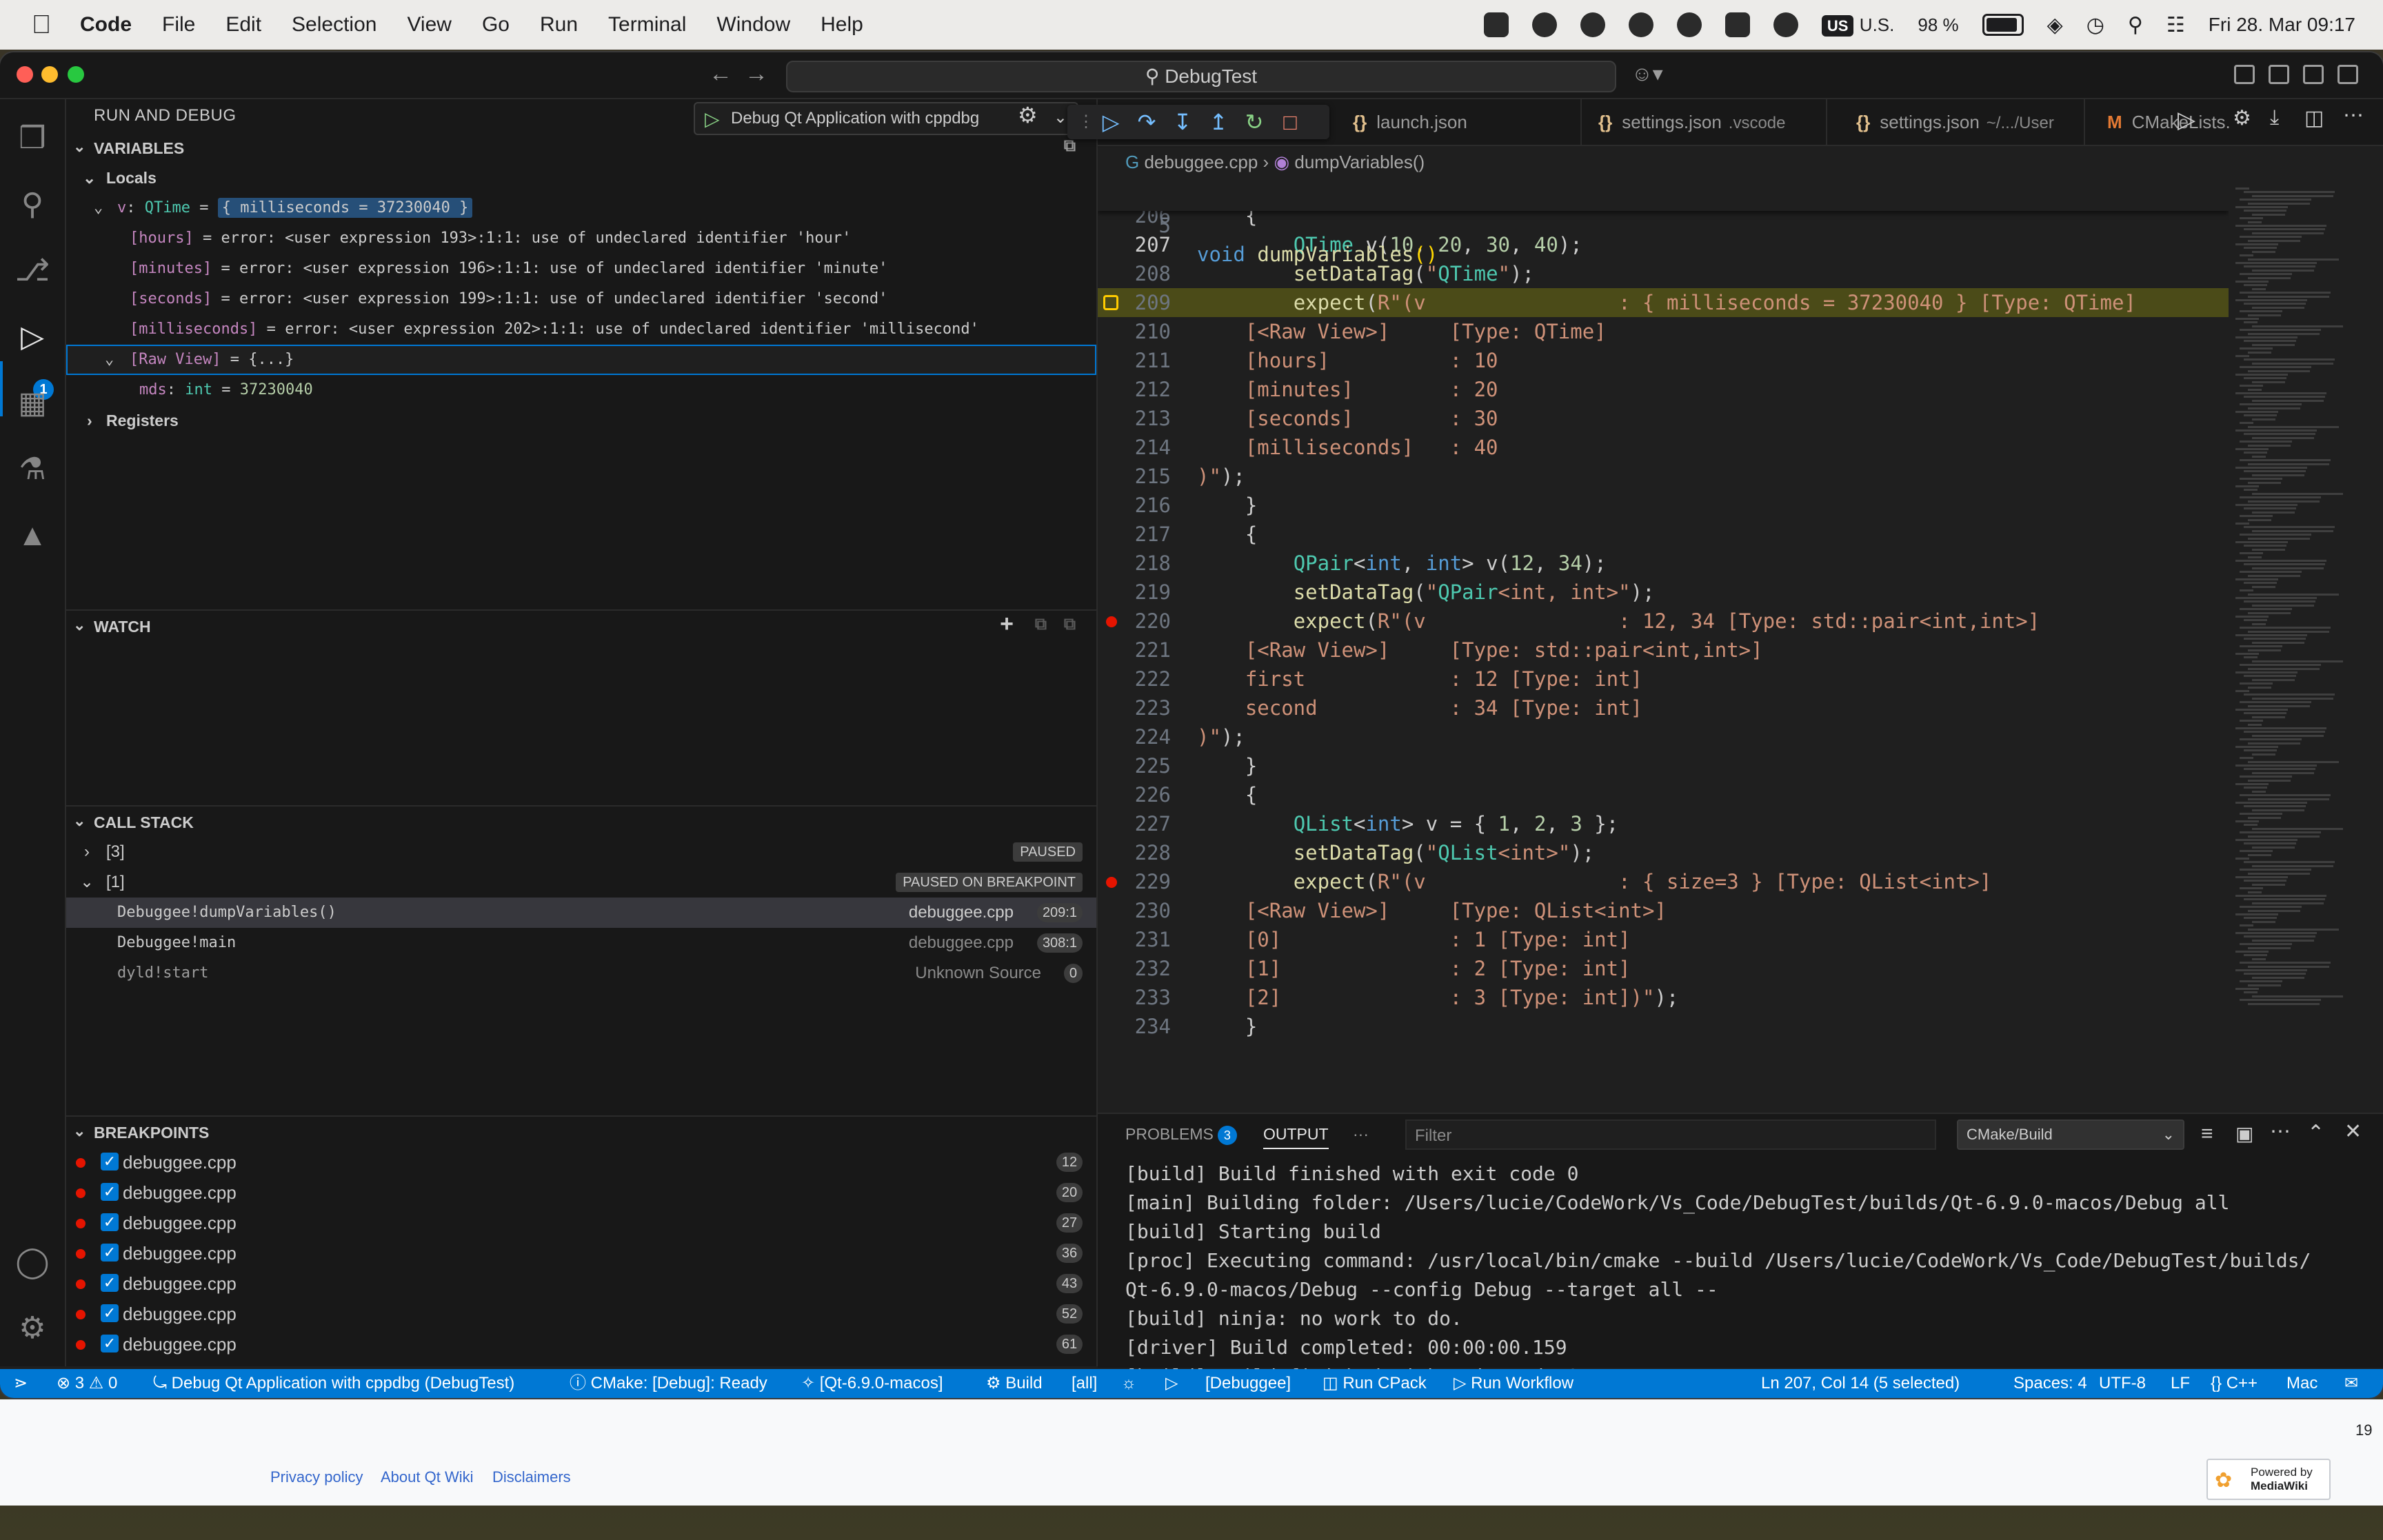  What do you see at coordinates (1248, 1384) in the screenshot?
I see `launch-target-status: [Debuggee]` at bounding box center [1248, 1384].